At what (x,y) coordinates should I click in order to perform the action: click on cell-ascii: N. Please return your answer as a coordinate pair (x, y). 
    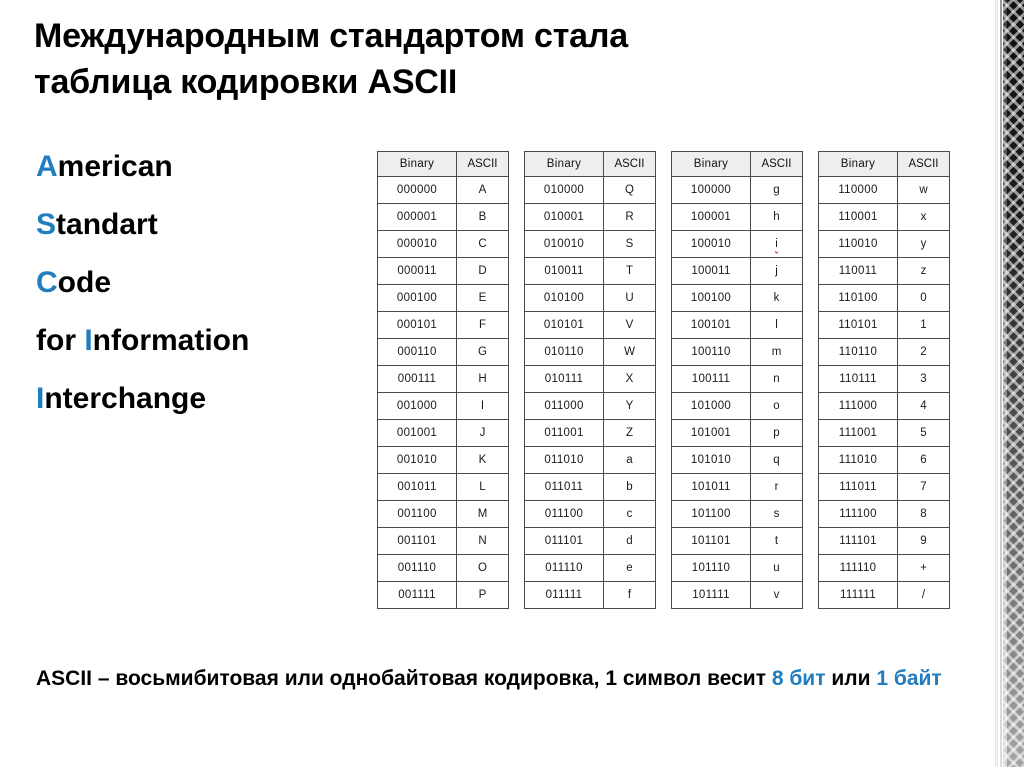
    Looking at the image, I should click on (482, 541).